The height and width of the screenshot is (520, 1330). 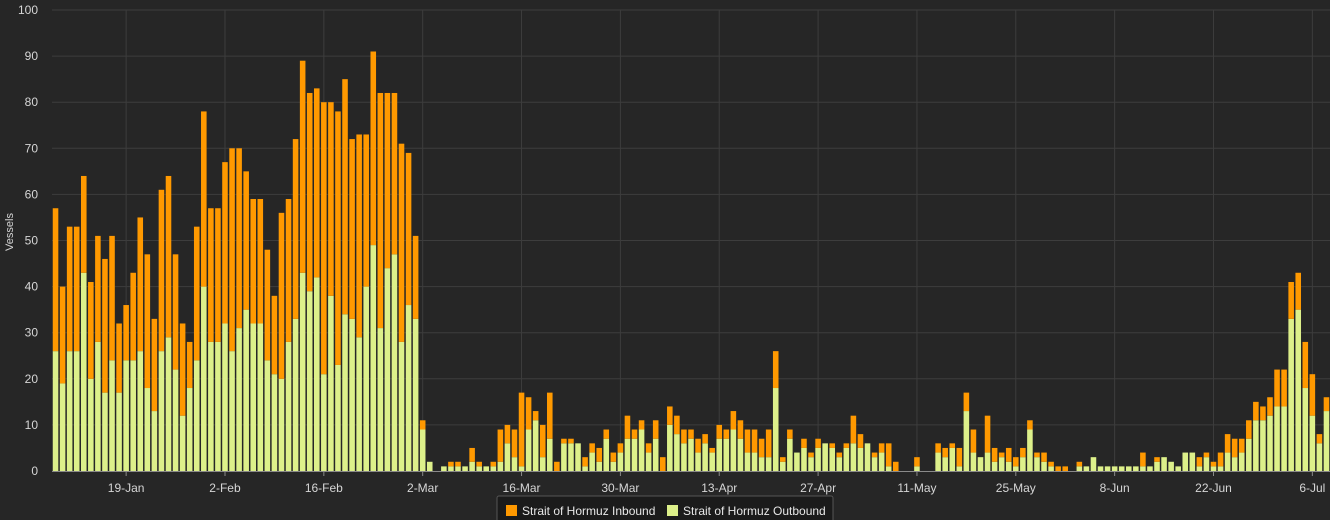 What do you see at coordinates (588, 511) in the screenshot?
I see `legend-label-inbound: Strait of Hormuz Inbound` at bounding box center [588, 511].